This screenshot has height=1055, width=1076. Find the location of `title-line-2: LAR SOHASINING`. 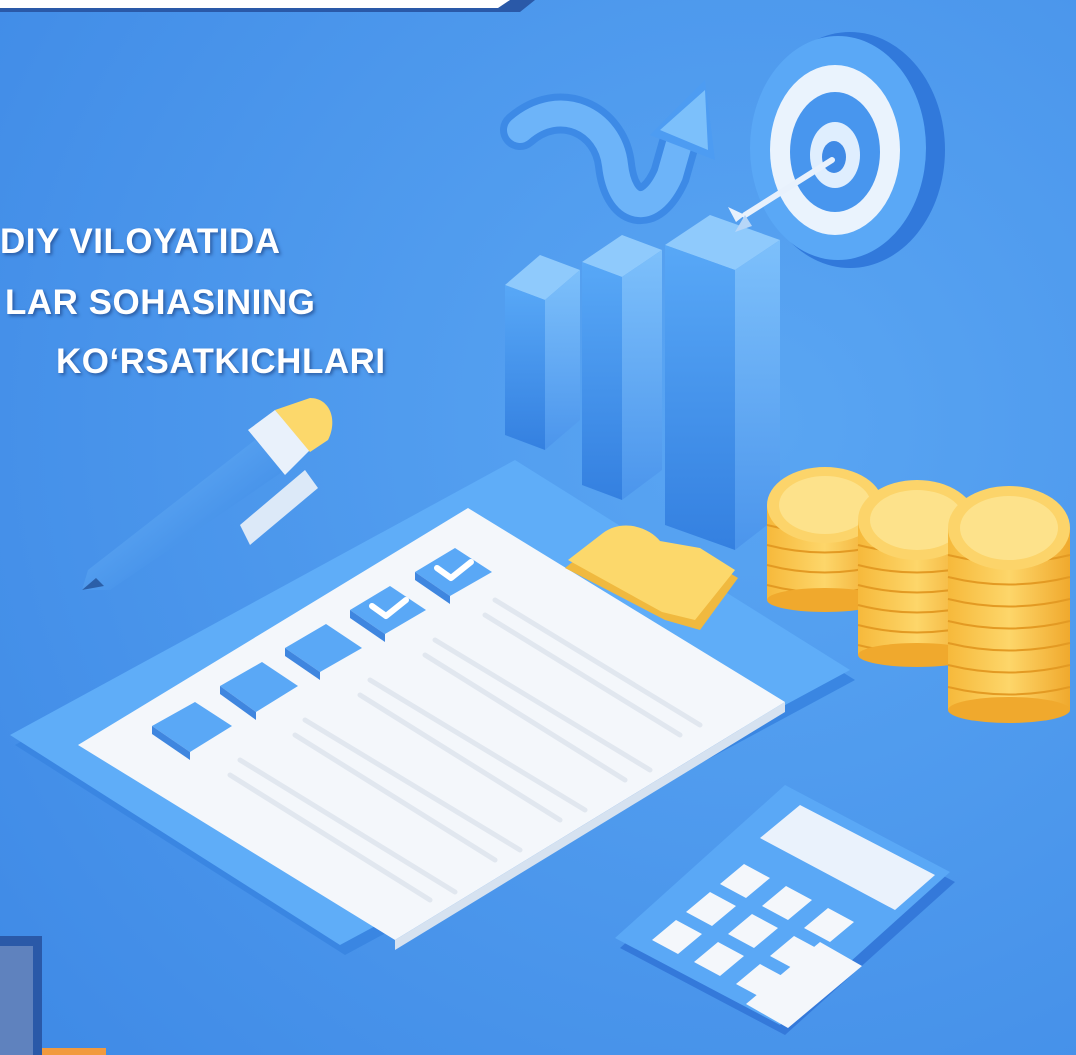

title-line-2: LAR SOHASINING is located at coordinates (160, 302).